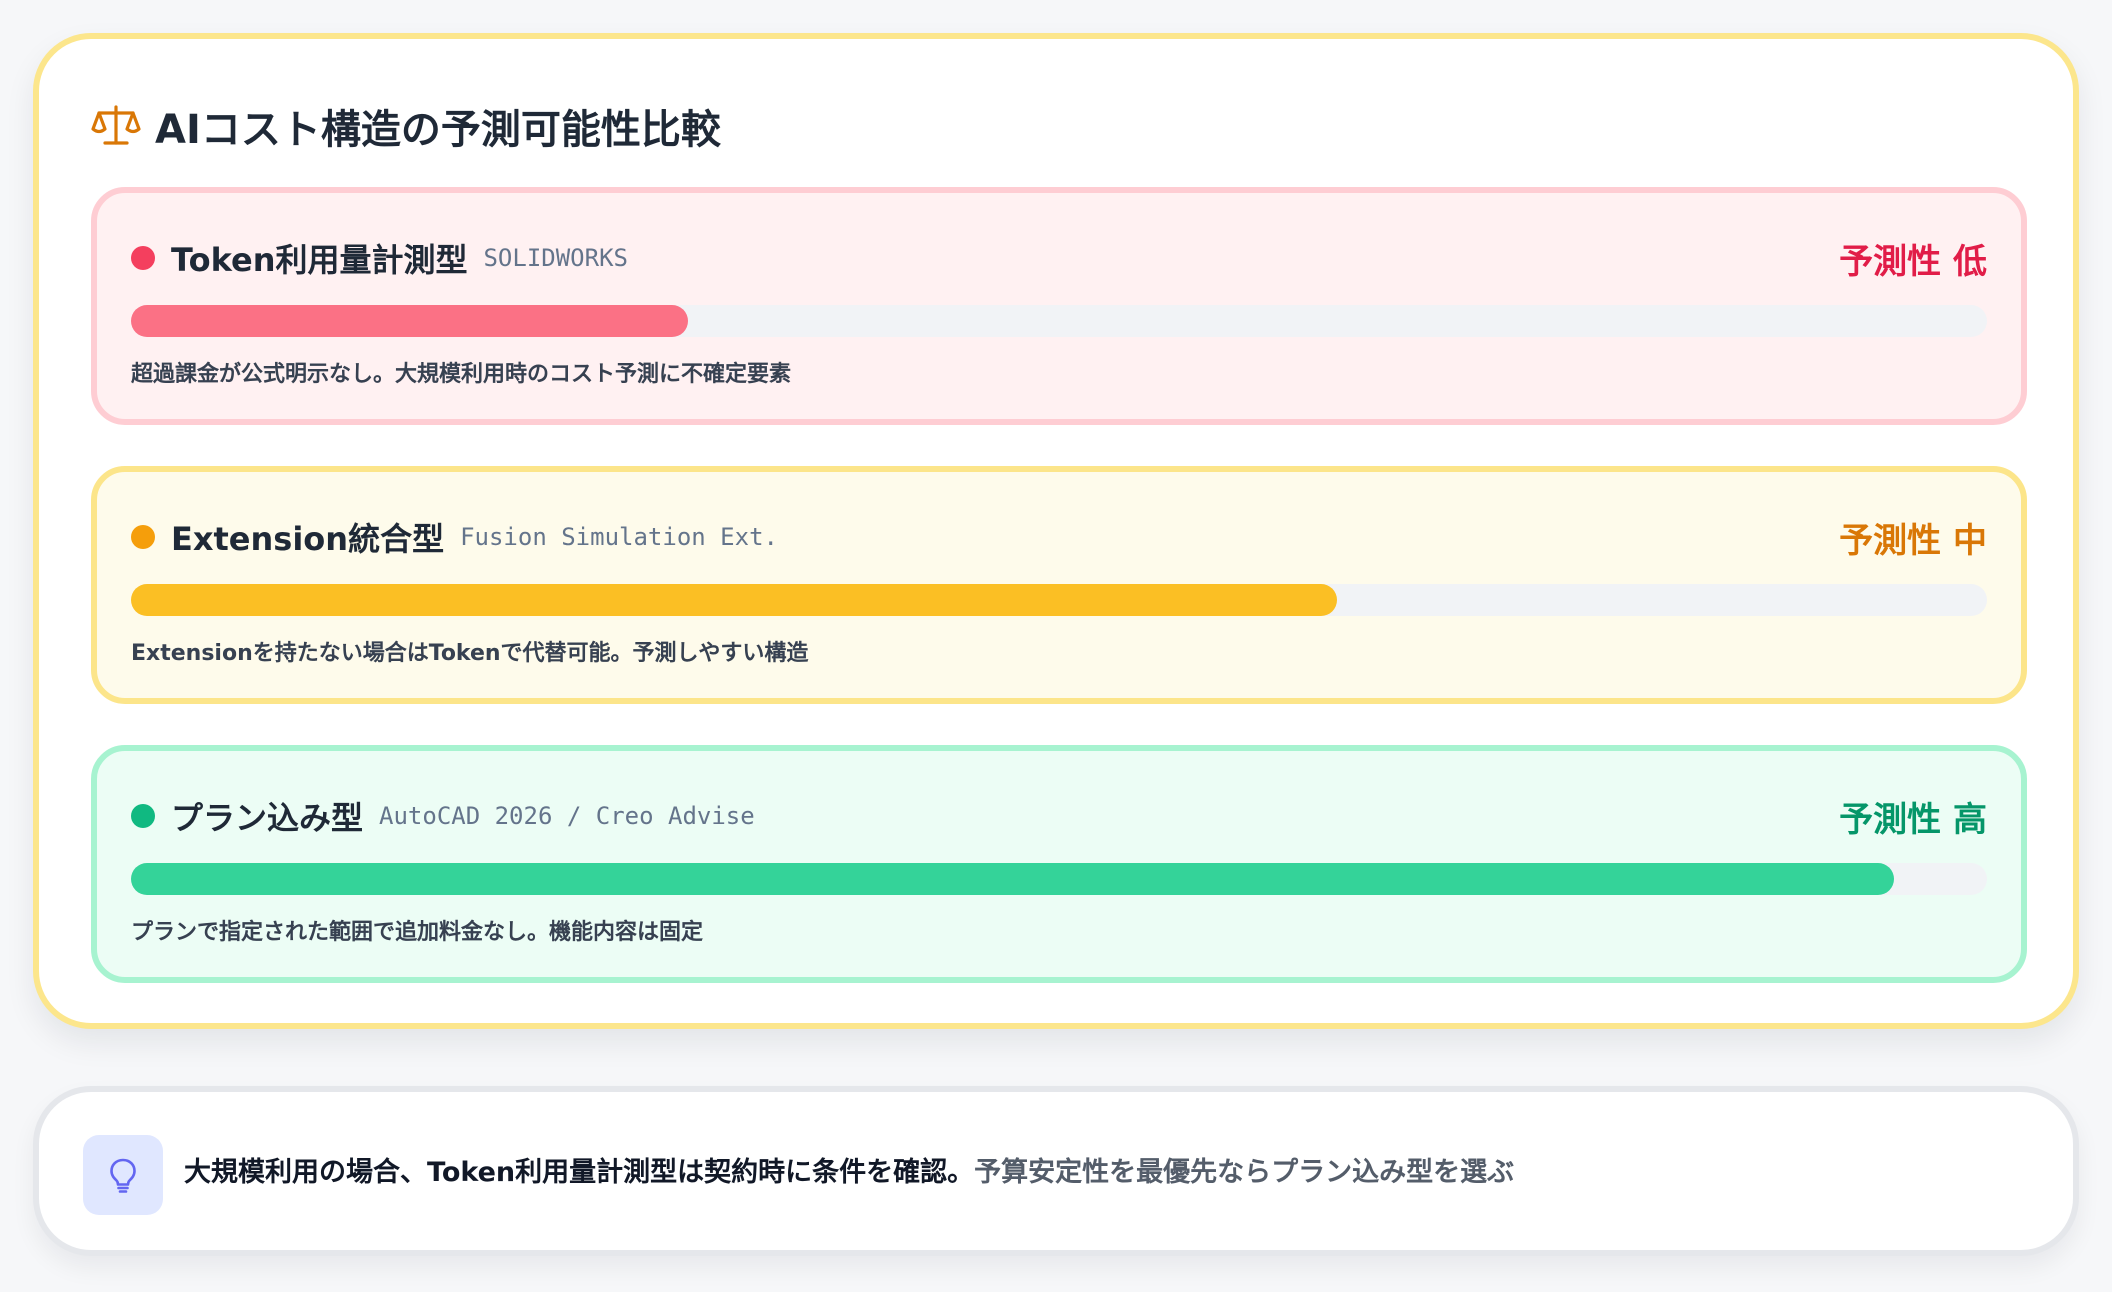  Describe the element at coordinates (1913, 540) in the screenshot. I see `predictability-rating: 予測性 中` at that location.